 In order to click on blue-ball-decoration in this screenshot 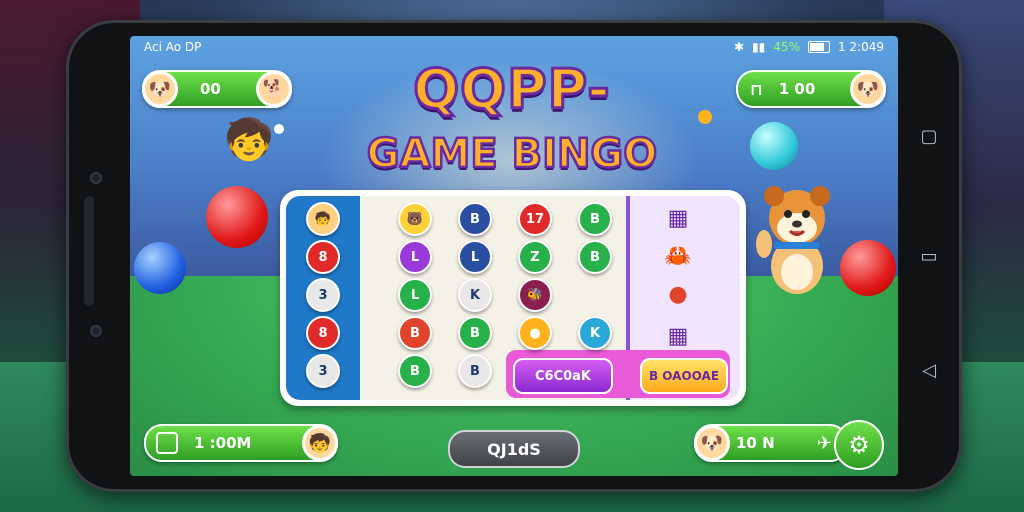, I will do `click(160, 268)`.